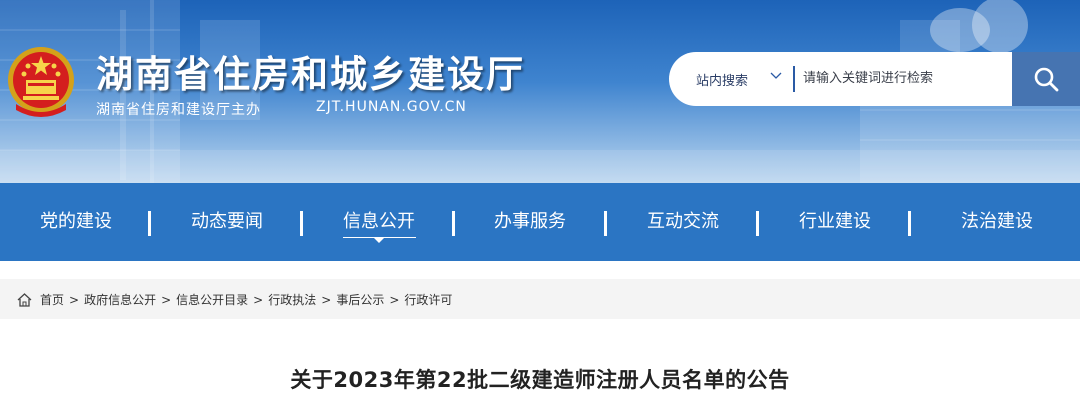 This screenshot has height=401, width=1080. Describe the element at coordinates (428, 299) in the screenshot. I see `breadcrumb-link-admin-license: 行政许可` at that location.